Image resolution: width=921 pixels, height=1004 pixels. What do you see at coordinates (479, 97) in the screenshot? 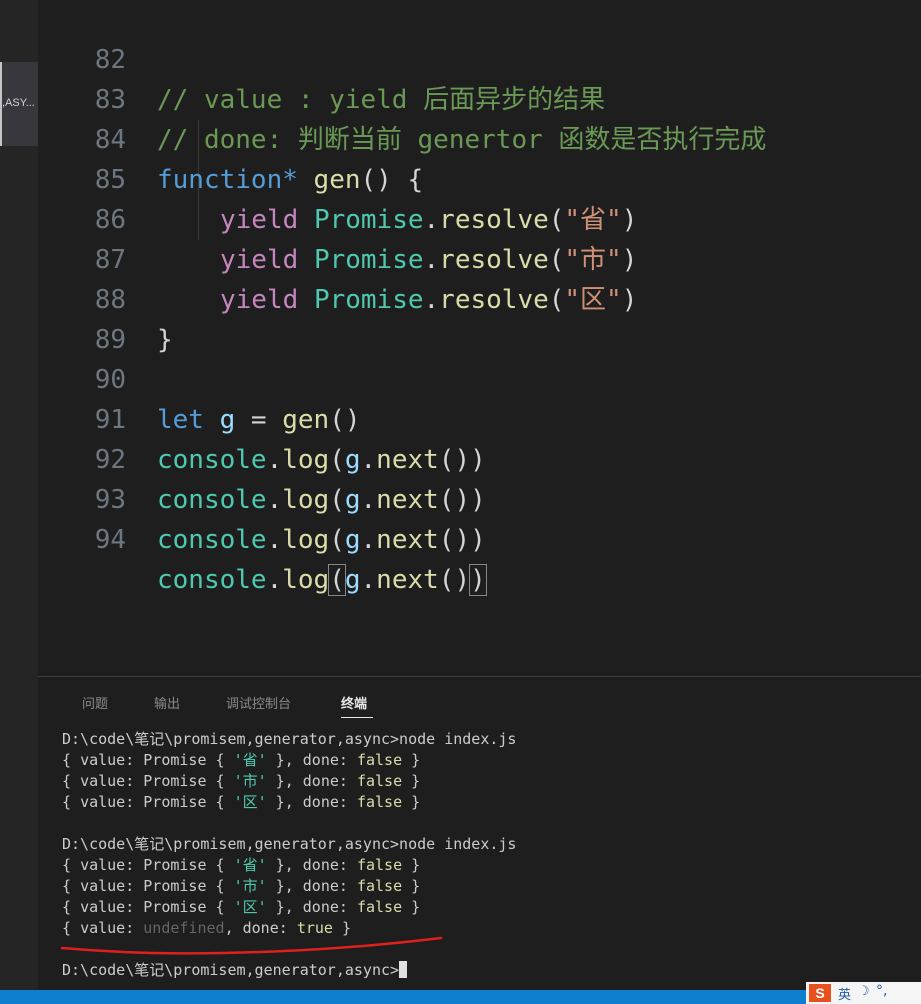
I see `code-line: 83 // done: 判断当前 genertor 函数是否执行完成` at bounding box center [479, 97].